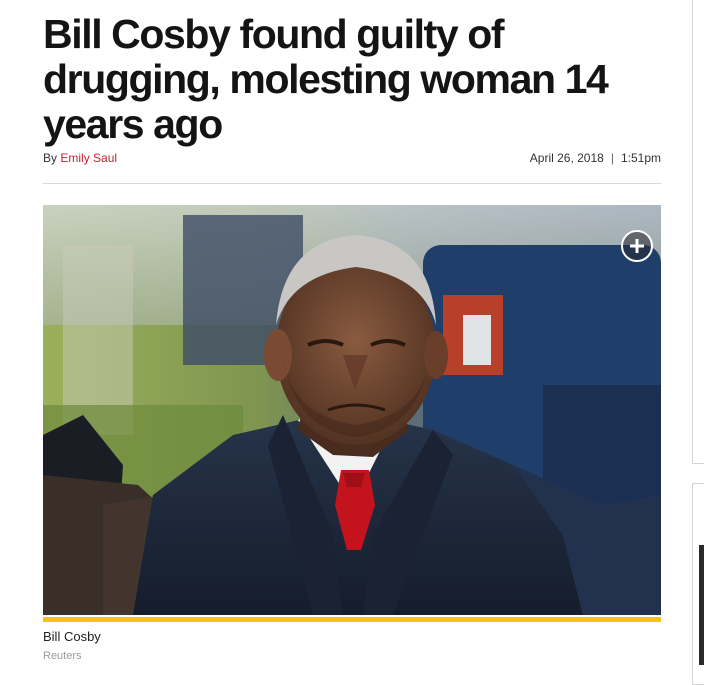 Image resolution: width=704 pixels, height=685 pixels. I want to click on sidebar-image-edge, so click(701, 605).